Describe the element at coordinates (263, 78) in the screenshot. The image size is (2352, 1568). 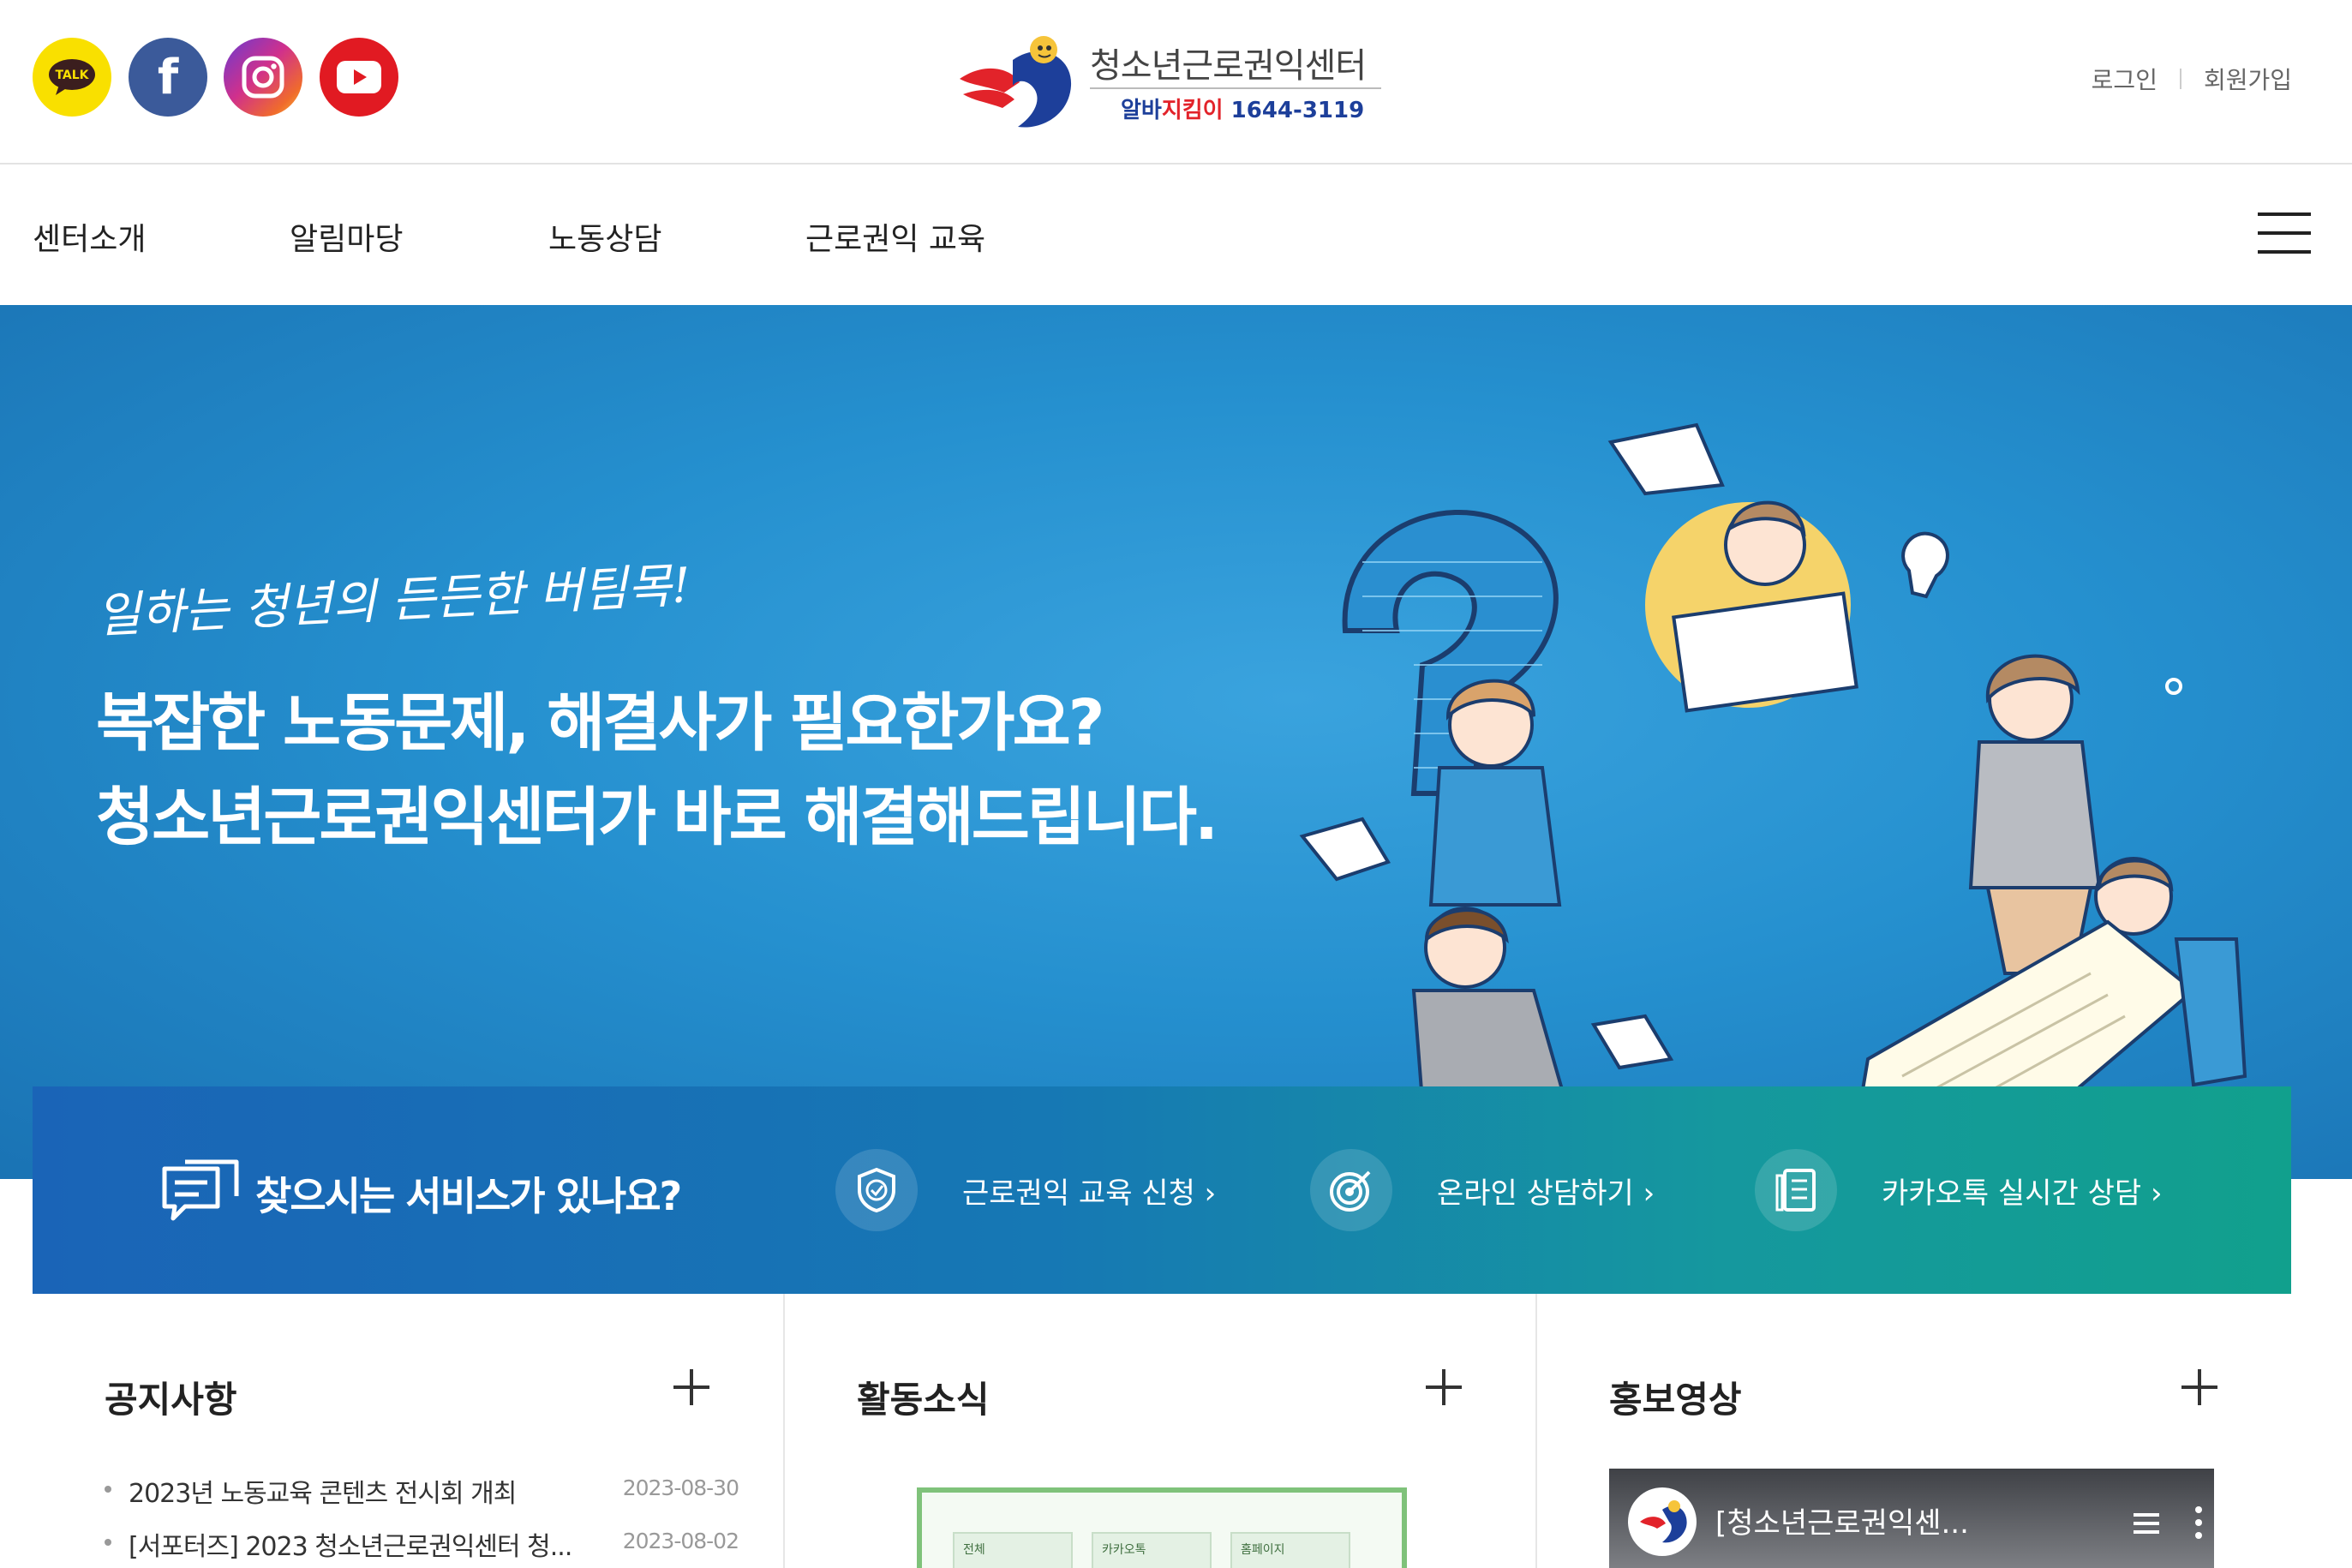
I see `instagram-icon` at that location.